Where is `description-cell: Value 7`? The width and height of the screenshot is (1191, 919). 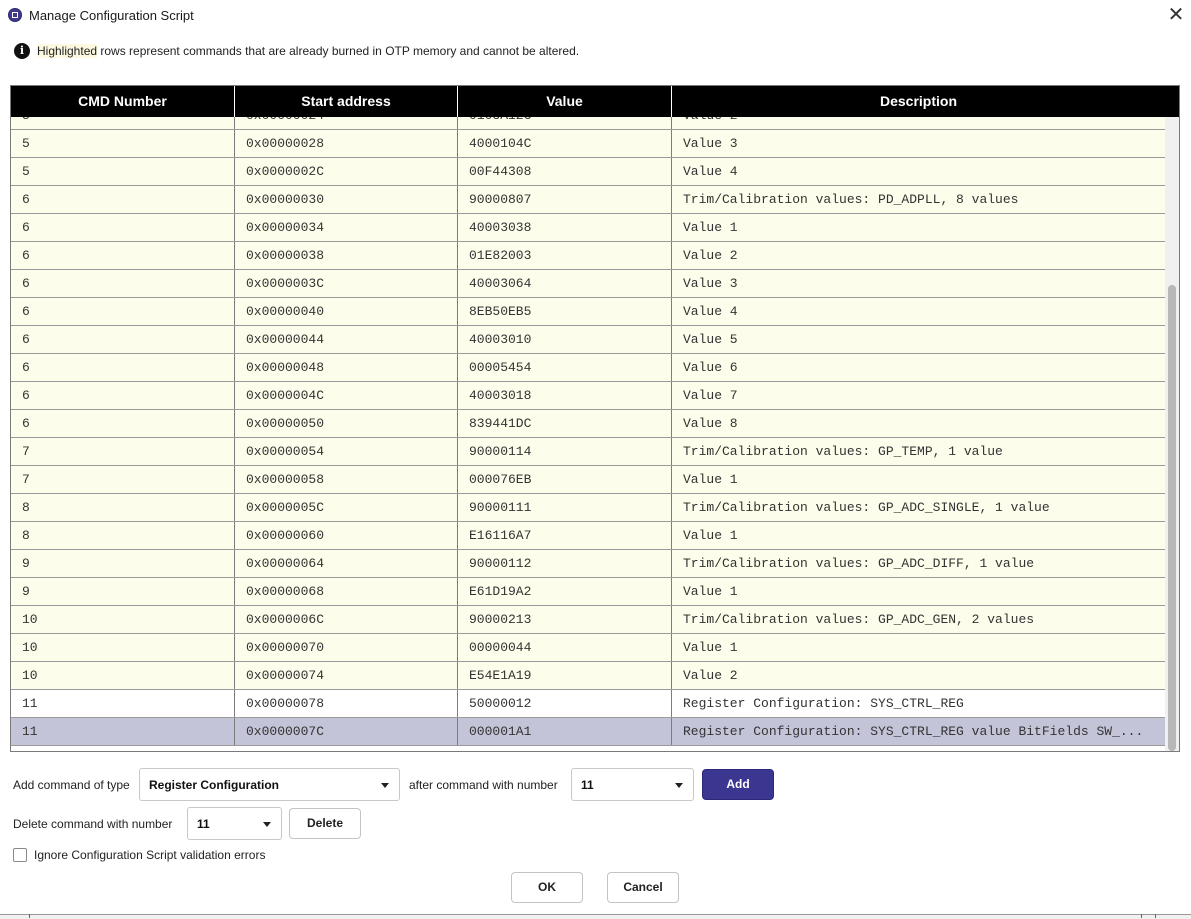 description-cell: Value 7 is located at coordinates (918, 395).